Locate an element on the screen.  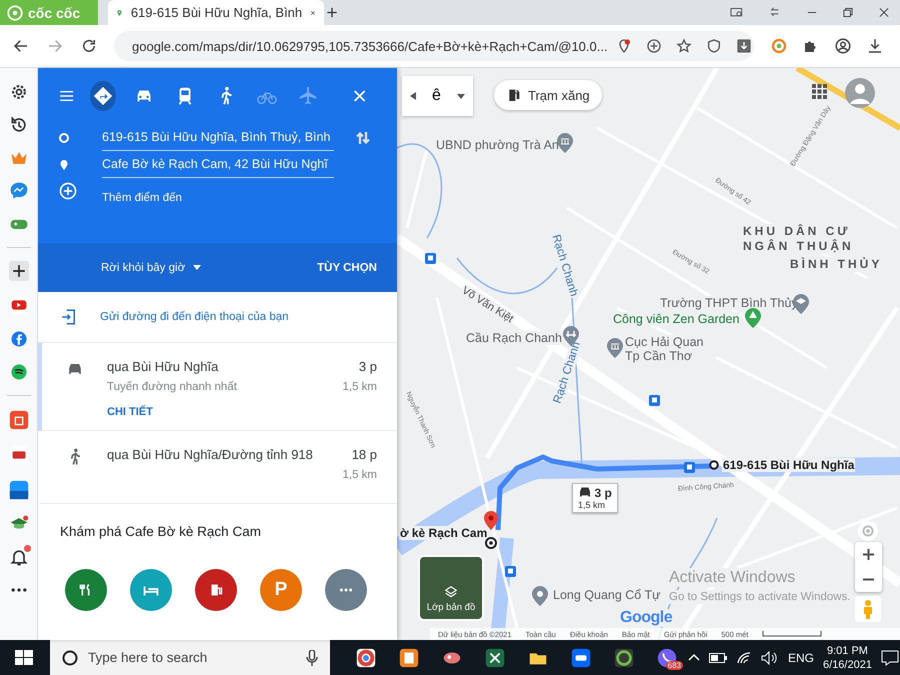
ring-icon is located at coordinates (779, 46).